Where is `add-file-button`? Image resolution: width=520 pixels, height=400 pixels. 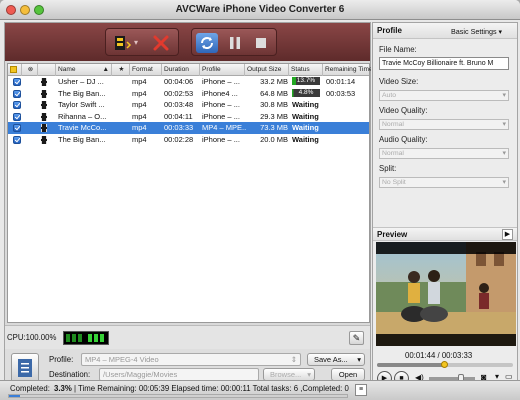 add-file-button is located at coordinates (123, 43).